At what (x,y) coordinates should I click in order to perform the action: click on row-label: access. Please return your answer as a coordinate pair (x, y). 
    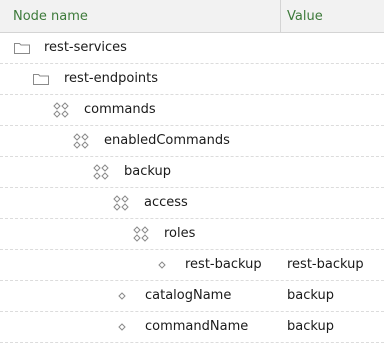
    Looking at the image, I should click on (166, 203).